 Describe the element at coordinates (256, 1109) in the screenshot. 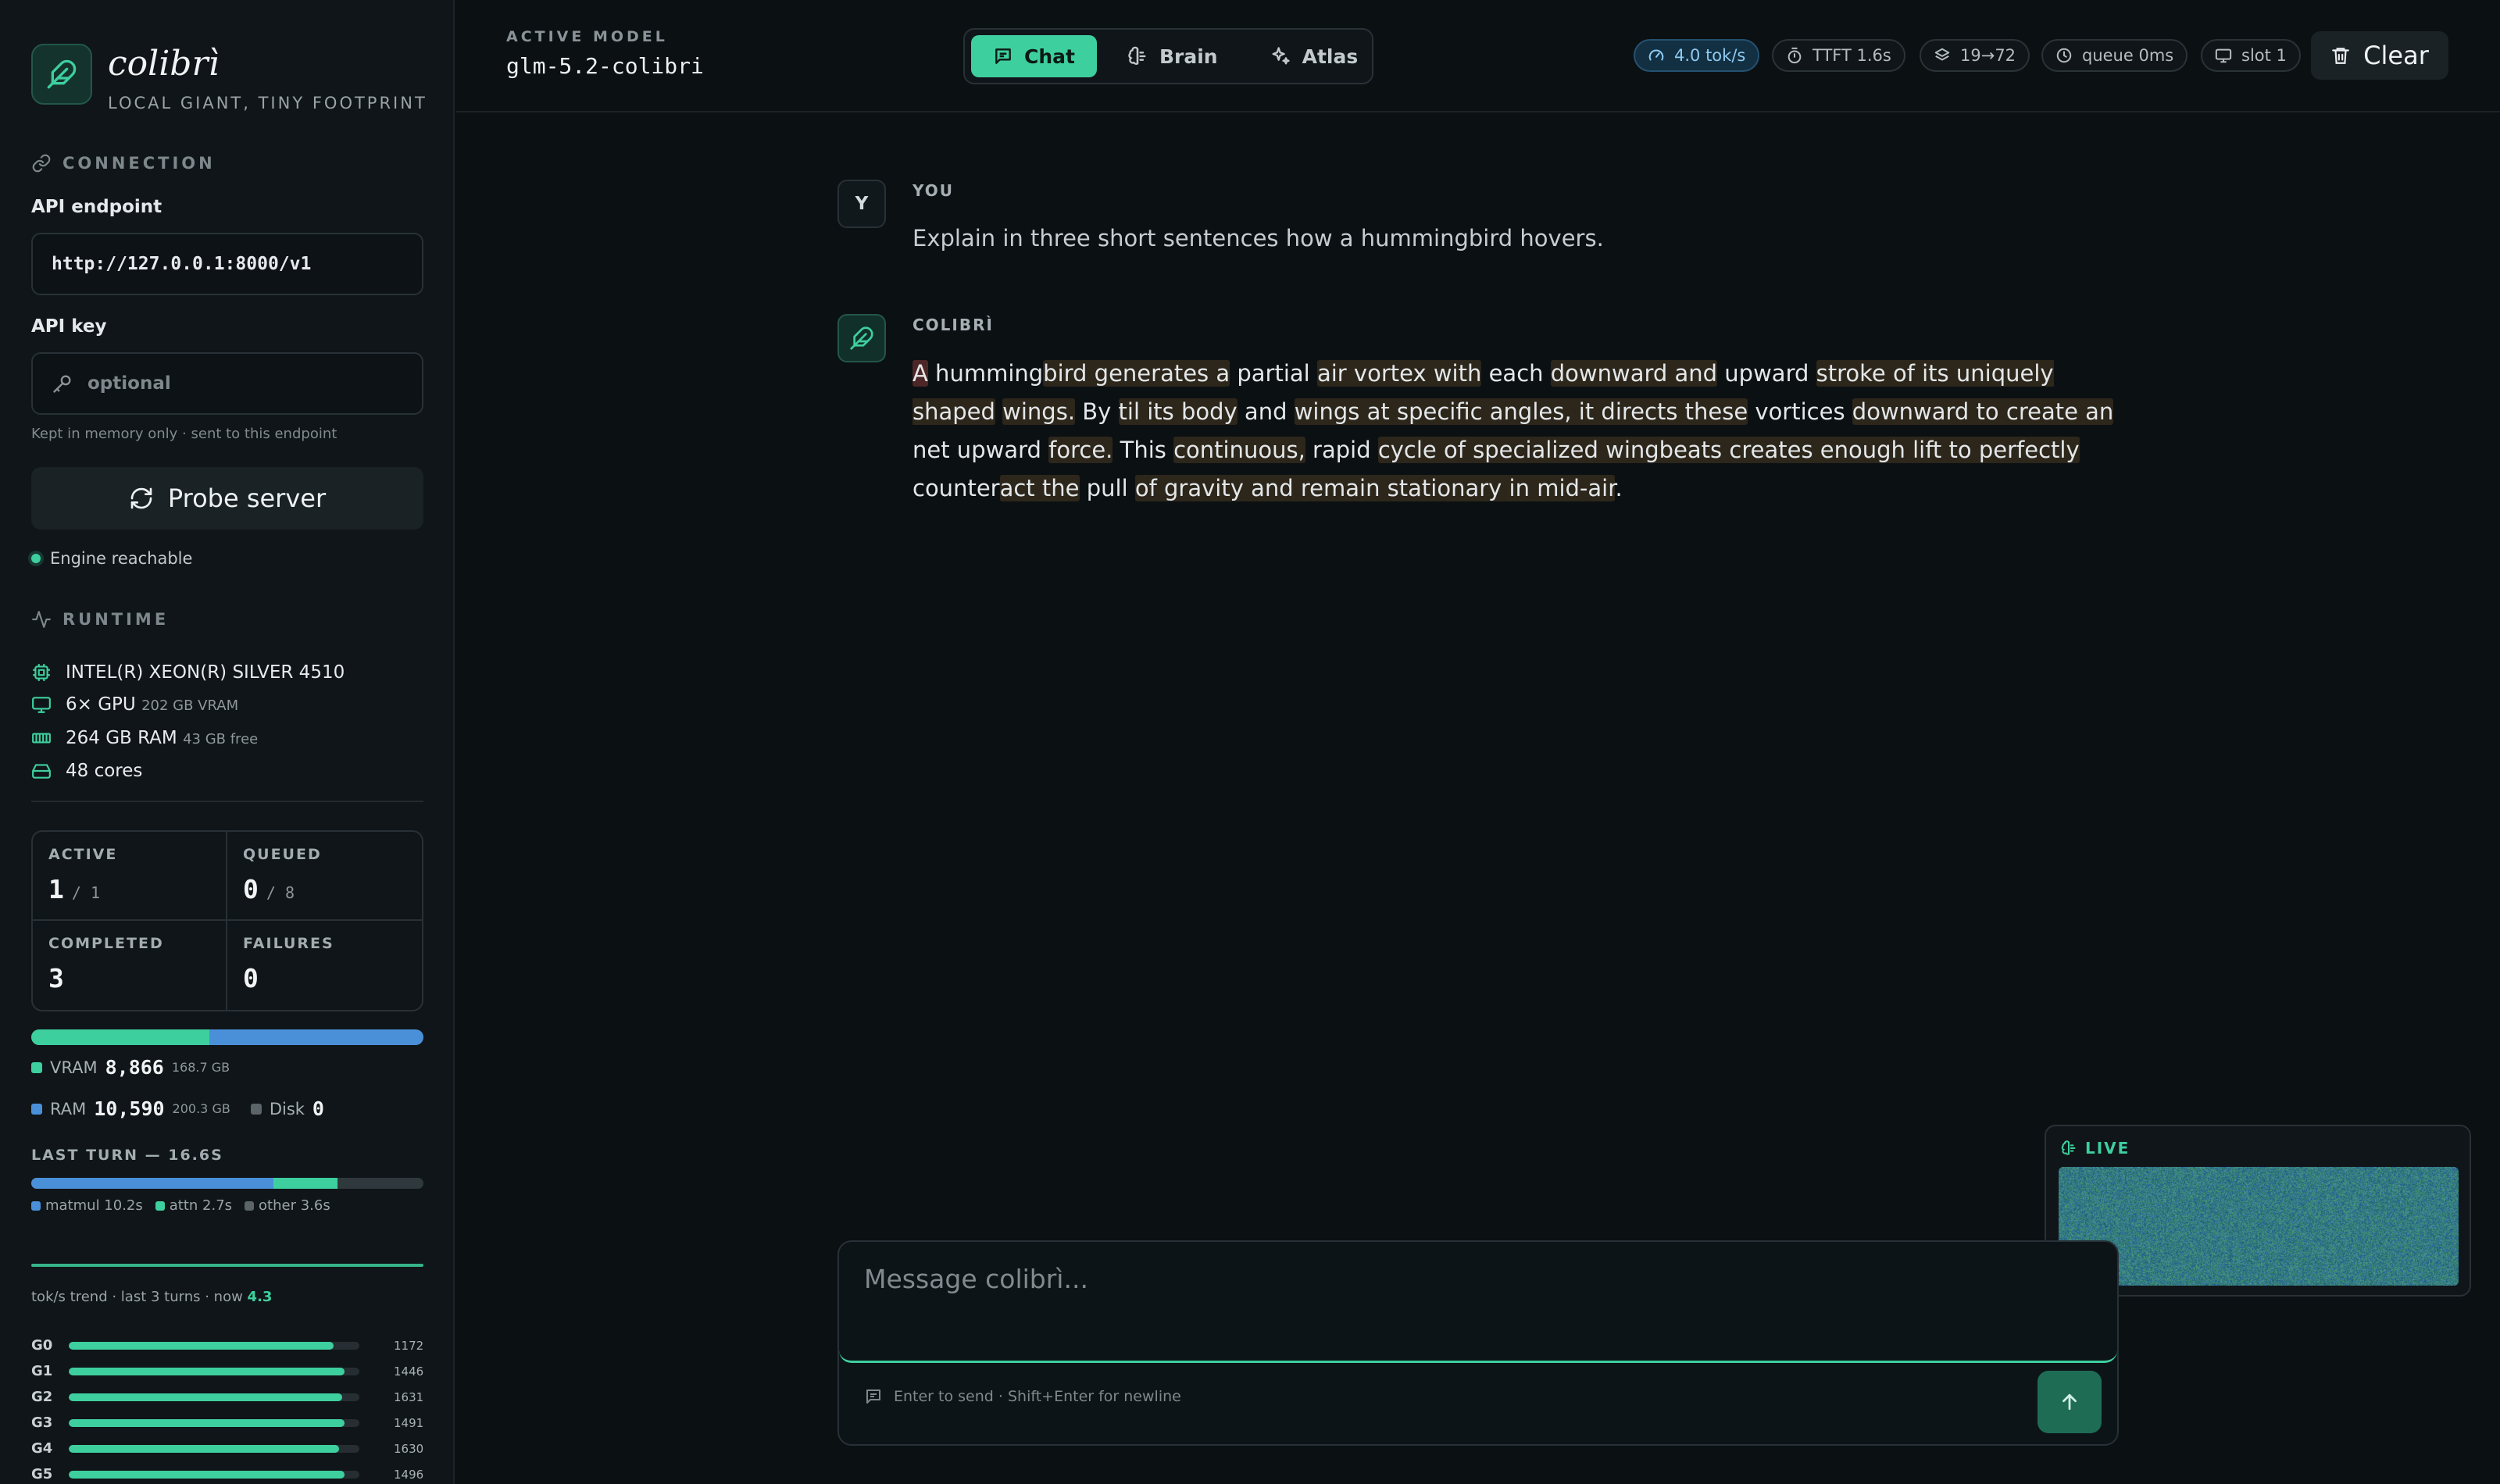

I see `disk-swatch` at that location.